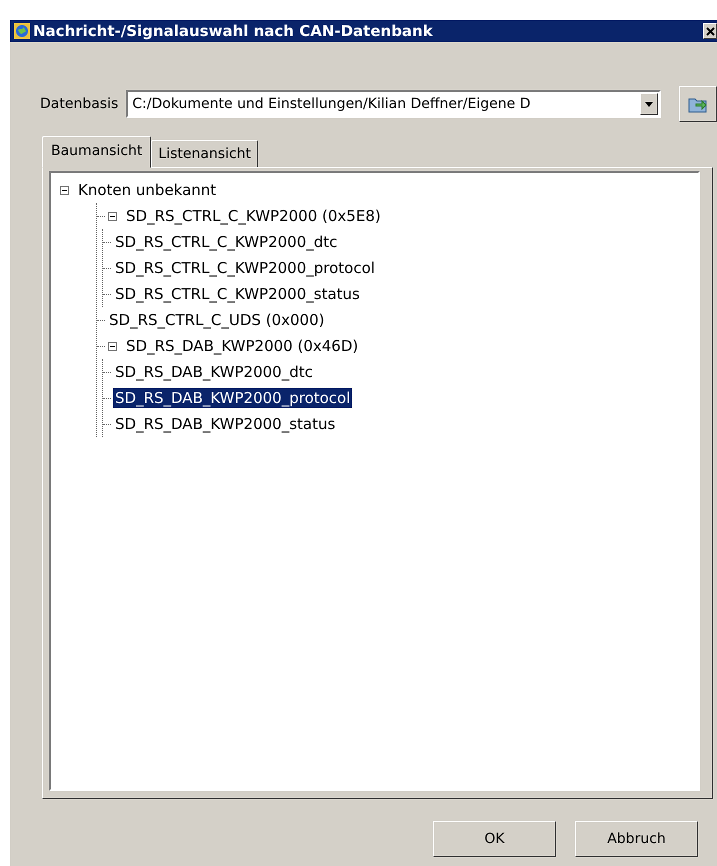 Image resolution: width=717 pixels, height=866 pixels. Describe the element at coordinates (245, 268) in the screenshot. I see `tree-item: SD_RS_CTRL_C_KWP2000_protocol` at that location.